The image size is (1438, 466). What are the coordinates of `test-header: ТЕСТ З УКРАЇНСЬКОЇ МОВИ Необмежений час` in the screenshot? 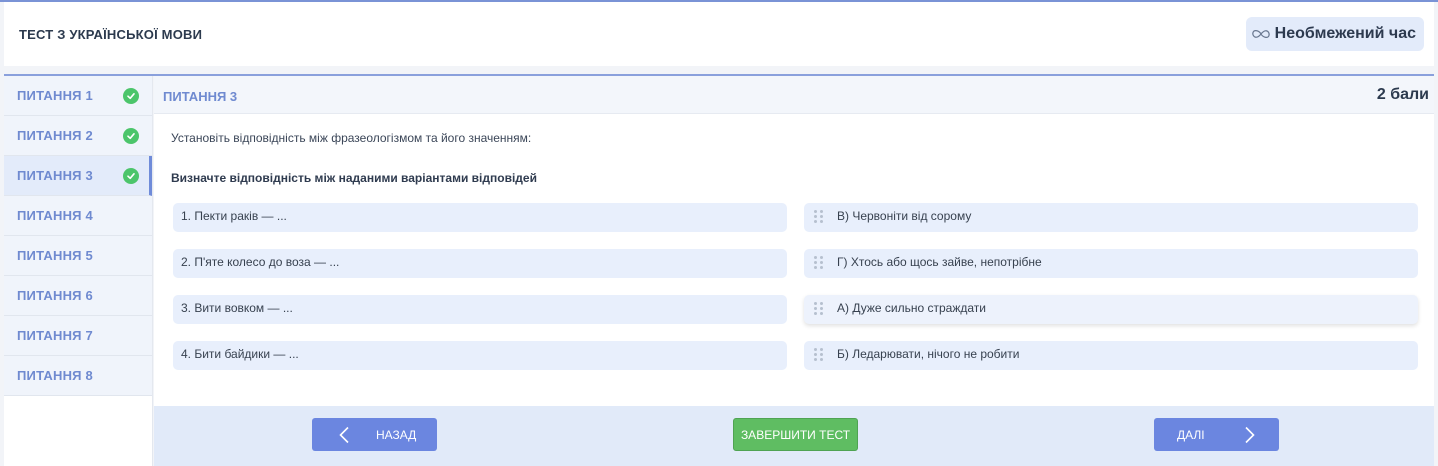 It's located at (719, 34).